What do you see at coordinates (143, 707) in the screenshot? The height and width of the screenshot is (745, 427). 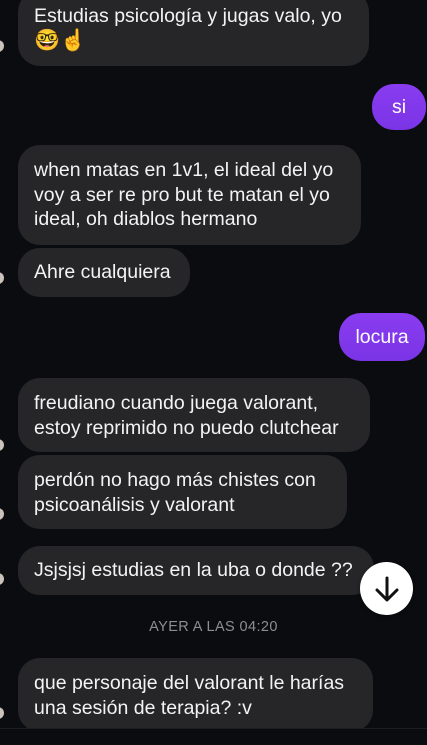 I see `message-text: una sesión de terapia? :v` at bounding box center [143, 707].